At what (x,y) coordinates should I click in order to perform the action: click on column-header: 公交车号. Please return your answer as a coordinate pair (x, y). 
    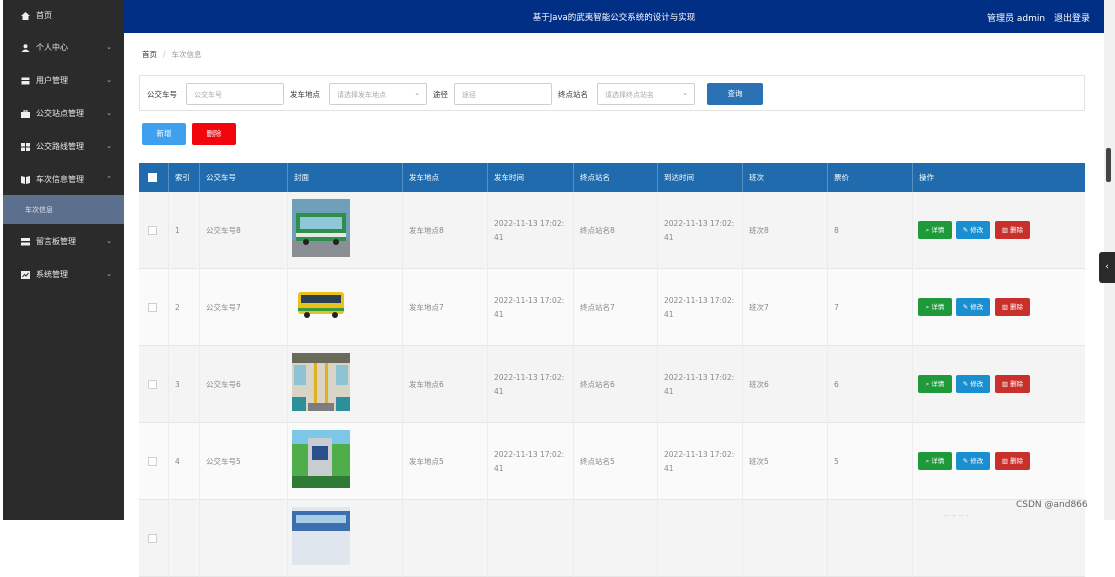
    Looking at the image, I should click on (243, 177).